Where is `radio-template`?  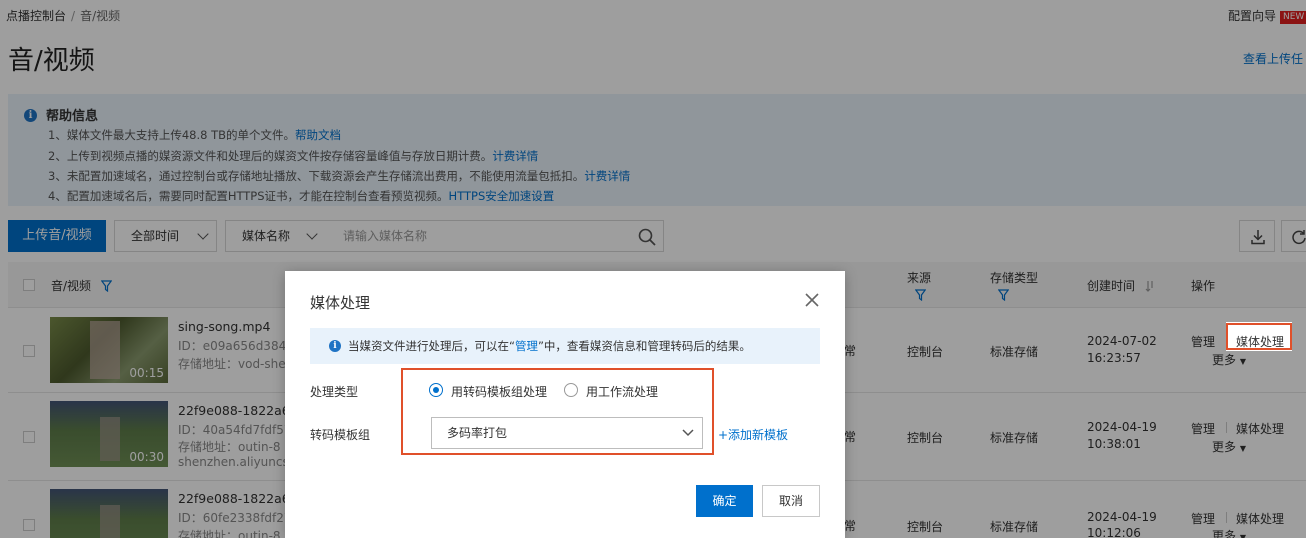 radio-template is located at coordinates (436, 390).